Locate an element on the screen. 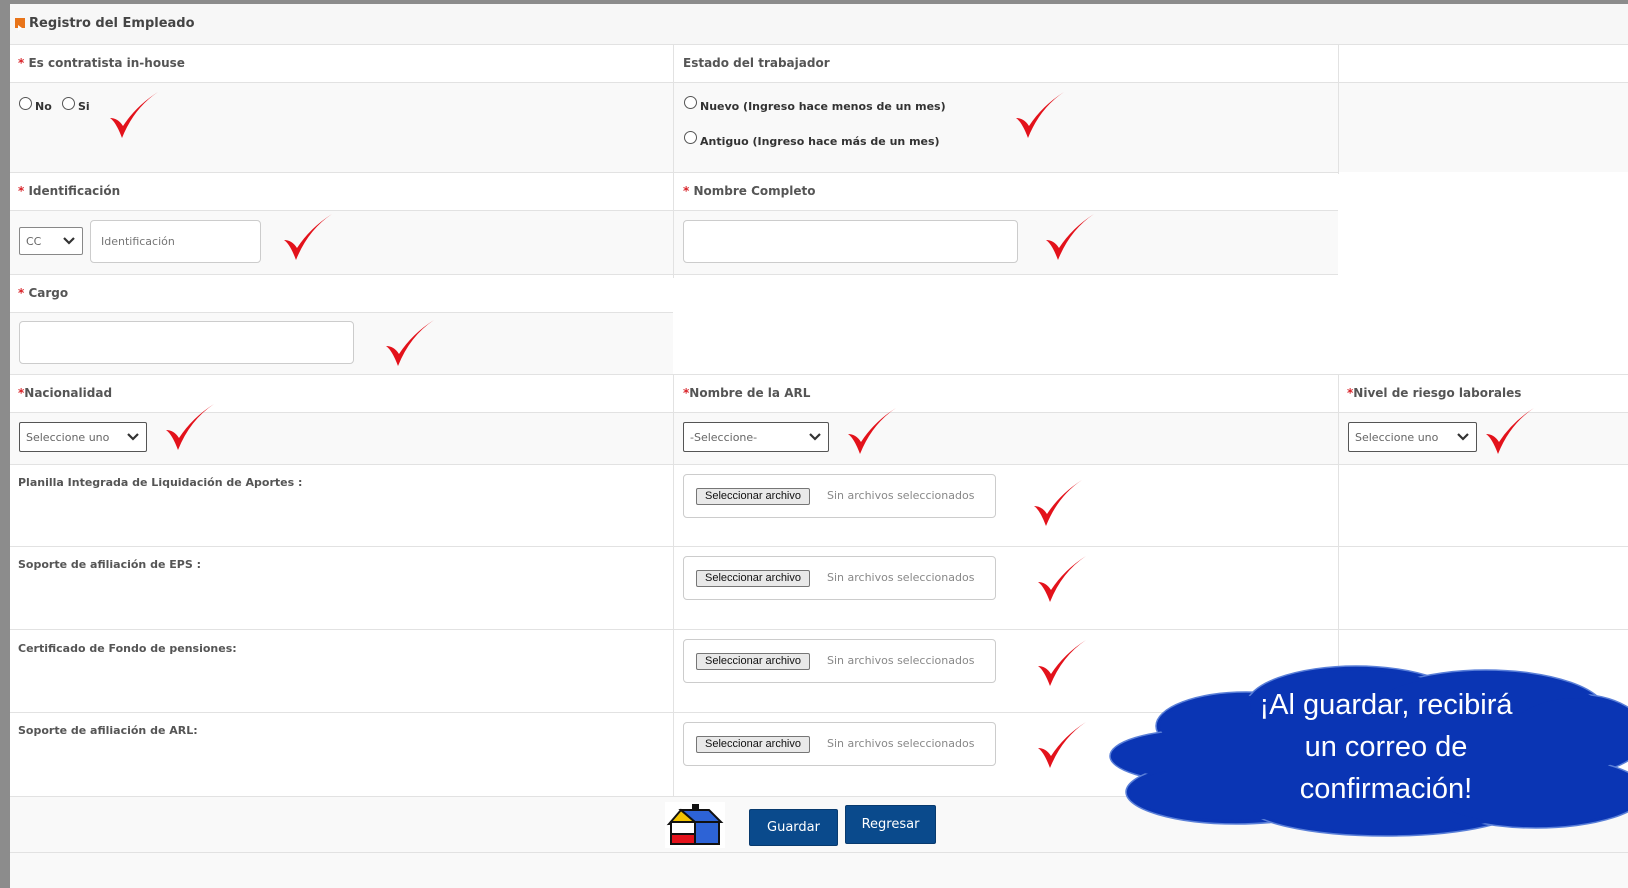  doc-type-value: CC is located at coordinates (34, 241).